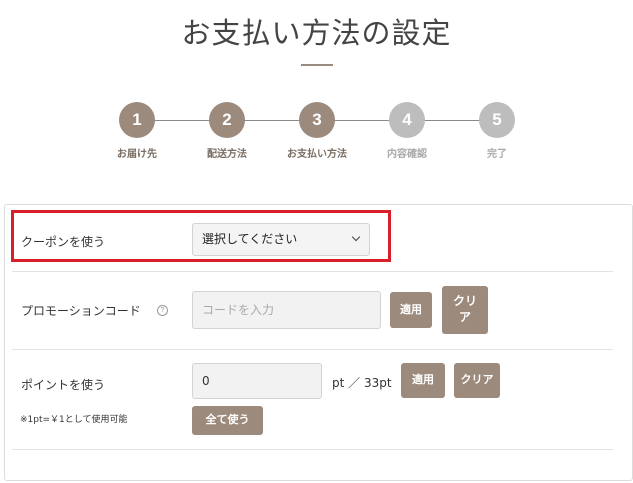 The image size is (633, 483). Describe the element at coordinates (286, 310) in the screenshot. I see `promo-code-input` at that location.